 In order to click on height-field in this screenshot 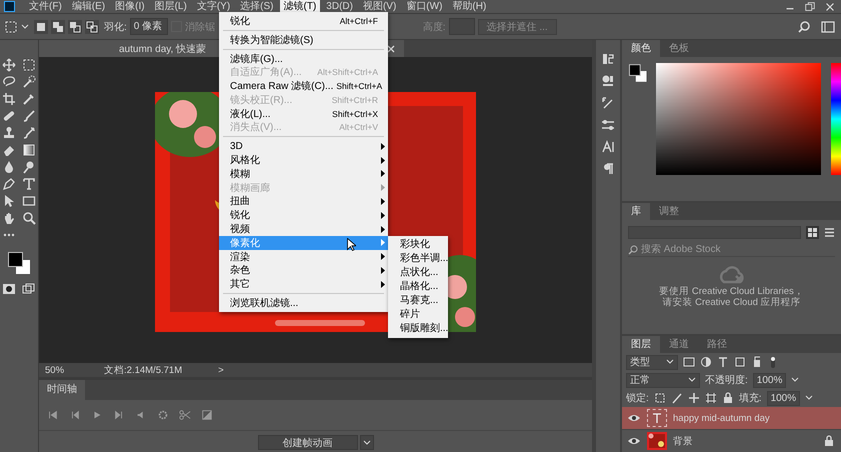, I will do `click(461, 26)`.